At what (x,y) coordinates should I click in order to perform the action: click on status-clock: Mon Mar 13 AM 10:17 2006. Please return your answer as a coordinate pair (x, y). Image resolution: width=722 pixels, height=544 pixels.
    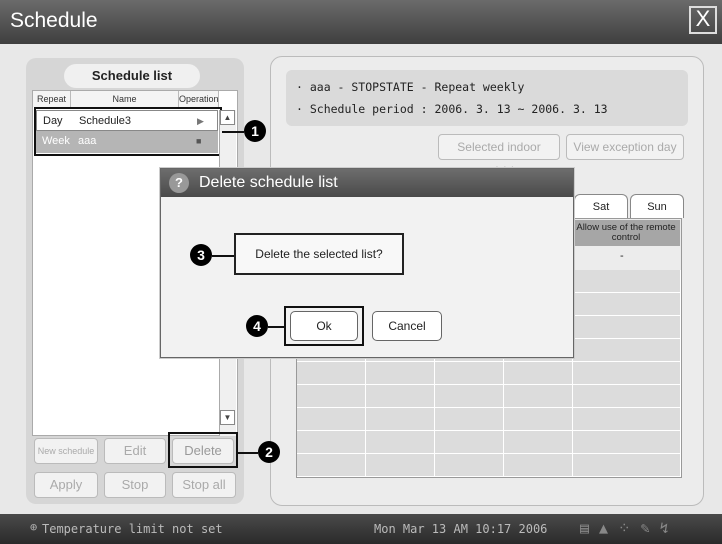
    Looking at the image, I should click on (461, 529).